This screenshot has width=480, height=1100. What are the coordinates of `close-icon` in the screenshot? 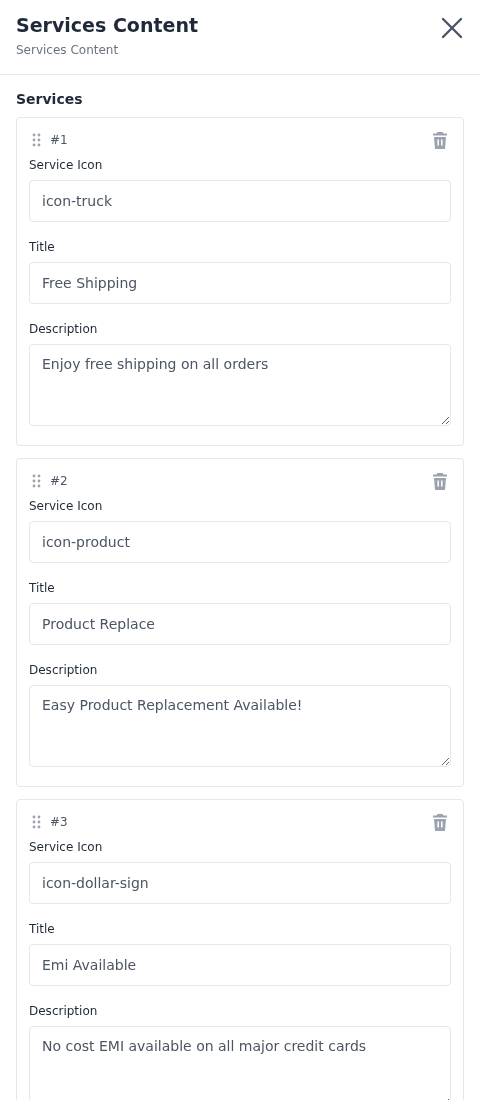 It's located at (452, 28).